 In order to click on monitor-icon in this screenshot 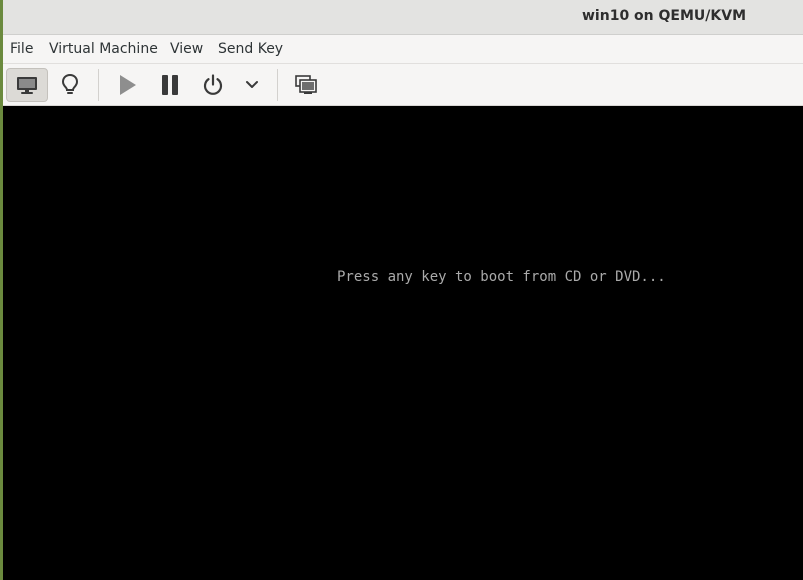, I will do `click(27, 85)`.